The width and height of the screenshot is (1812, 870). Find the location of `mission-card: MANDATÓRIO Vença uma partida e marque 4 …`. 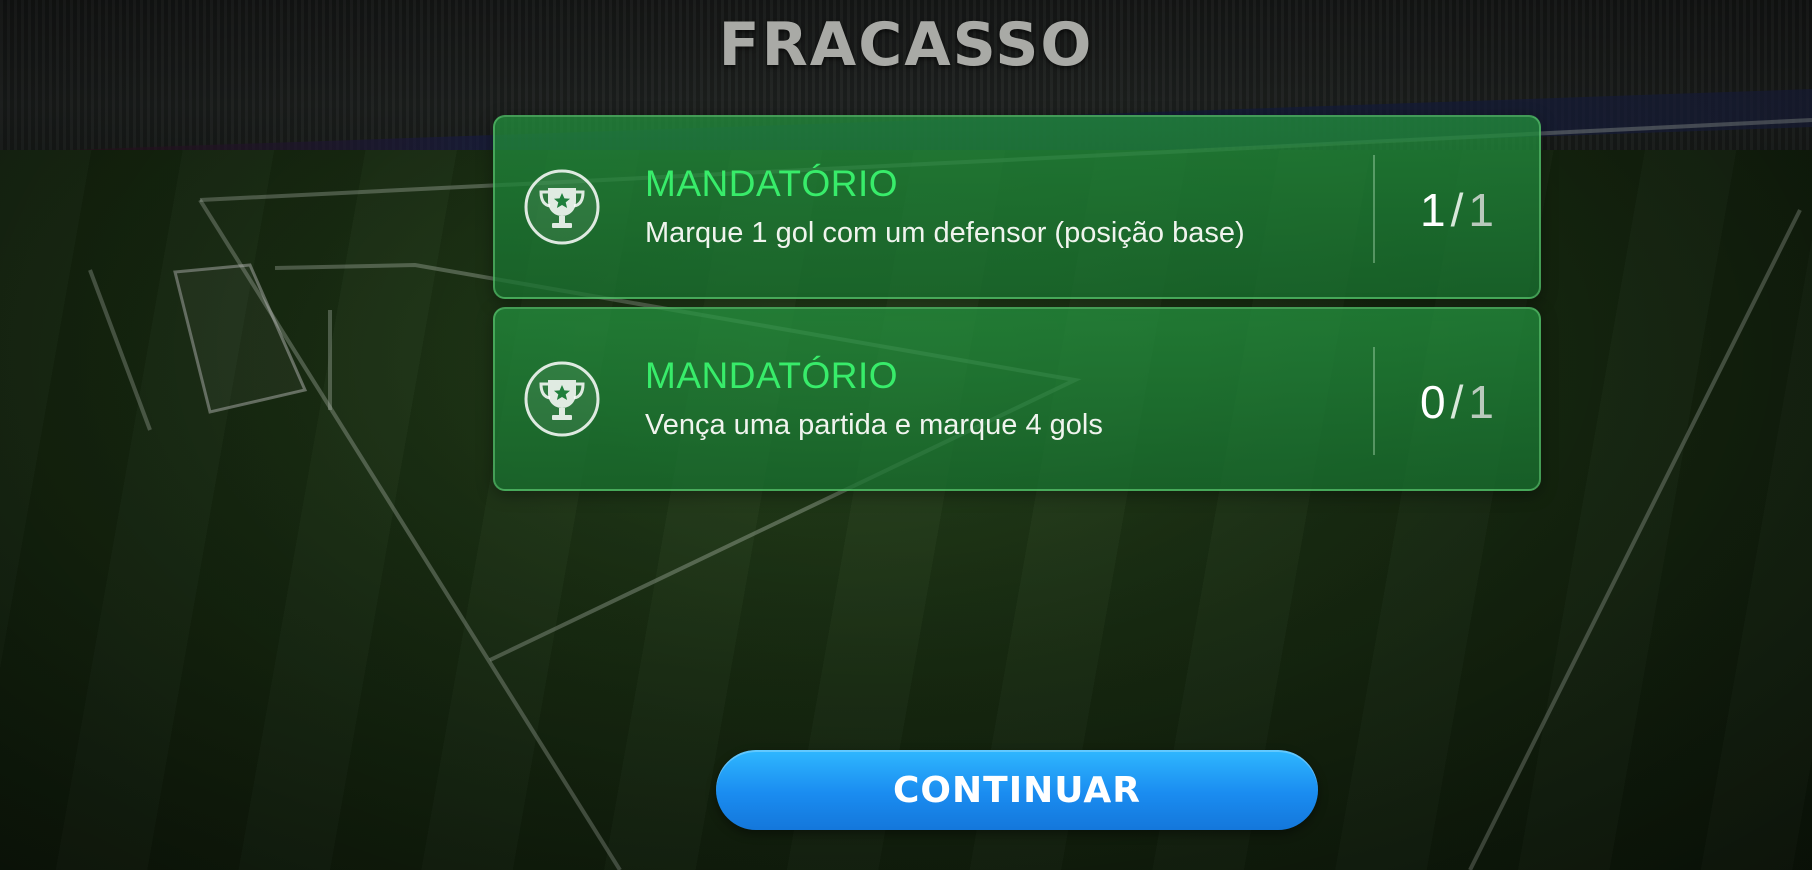

mission-card: MANDATÓRIO Vença uma partida e marque 4 … is located at coordinates (1017, 399).